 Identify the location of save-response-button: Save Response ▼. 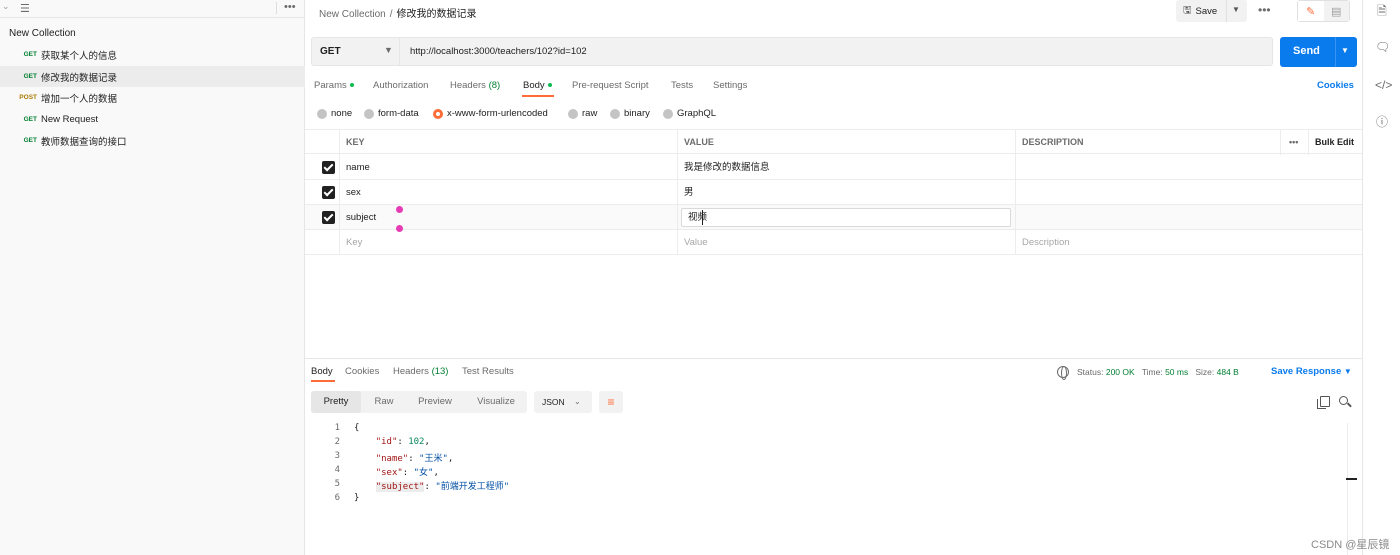
(1311, 371).